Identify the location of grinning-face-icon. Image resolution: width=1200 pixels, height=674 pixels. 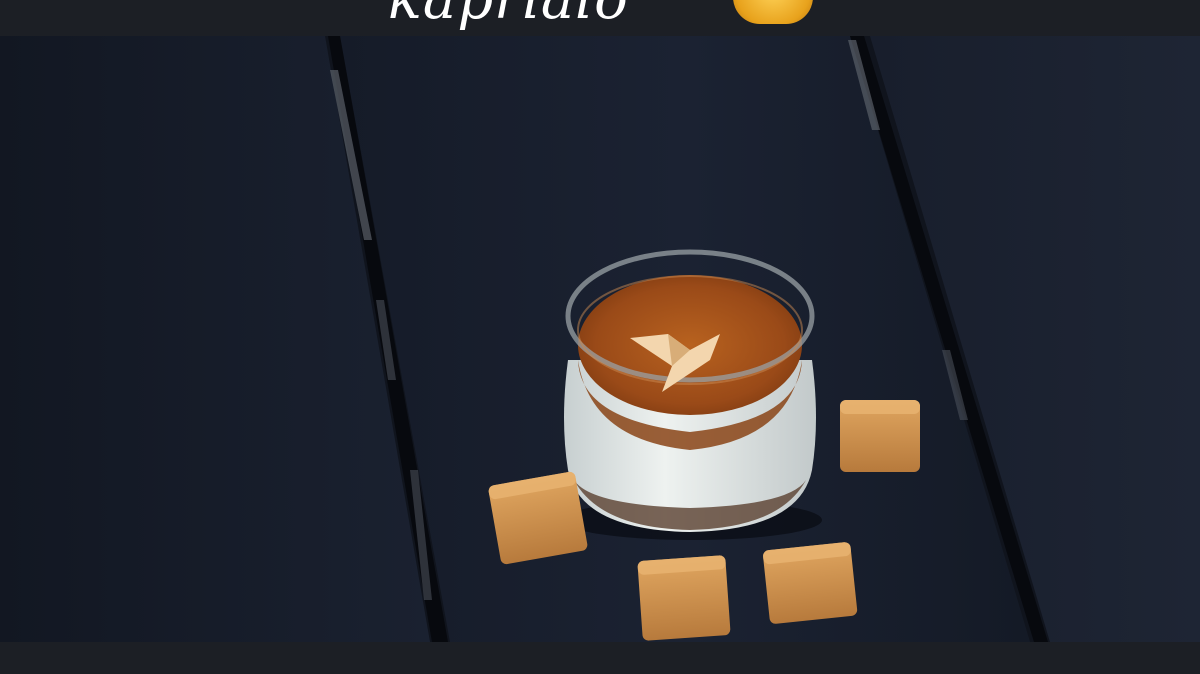
(773, 12).